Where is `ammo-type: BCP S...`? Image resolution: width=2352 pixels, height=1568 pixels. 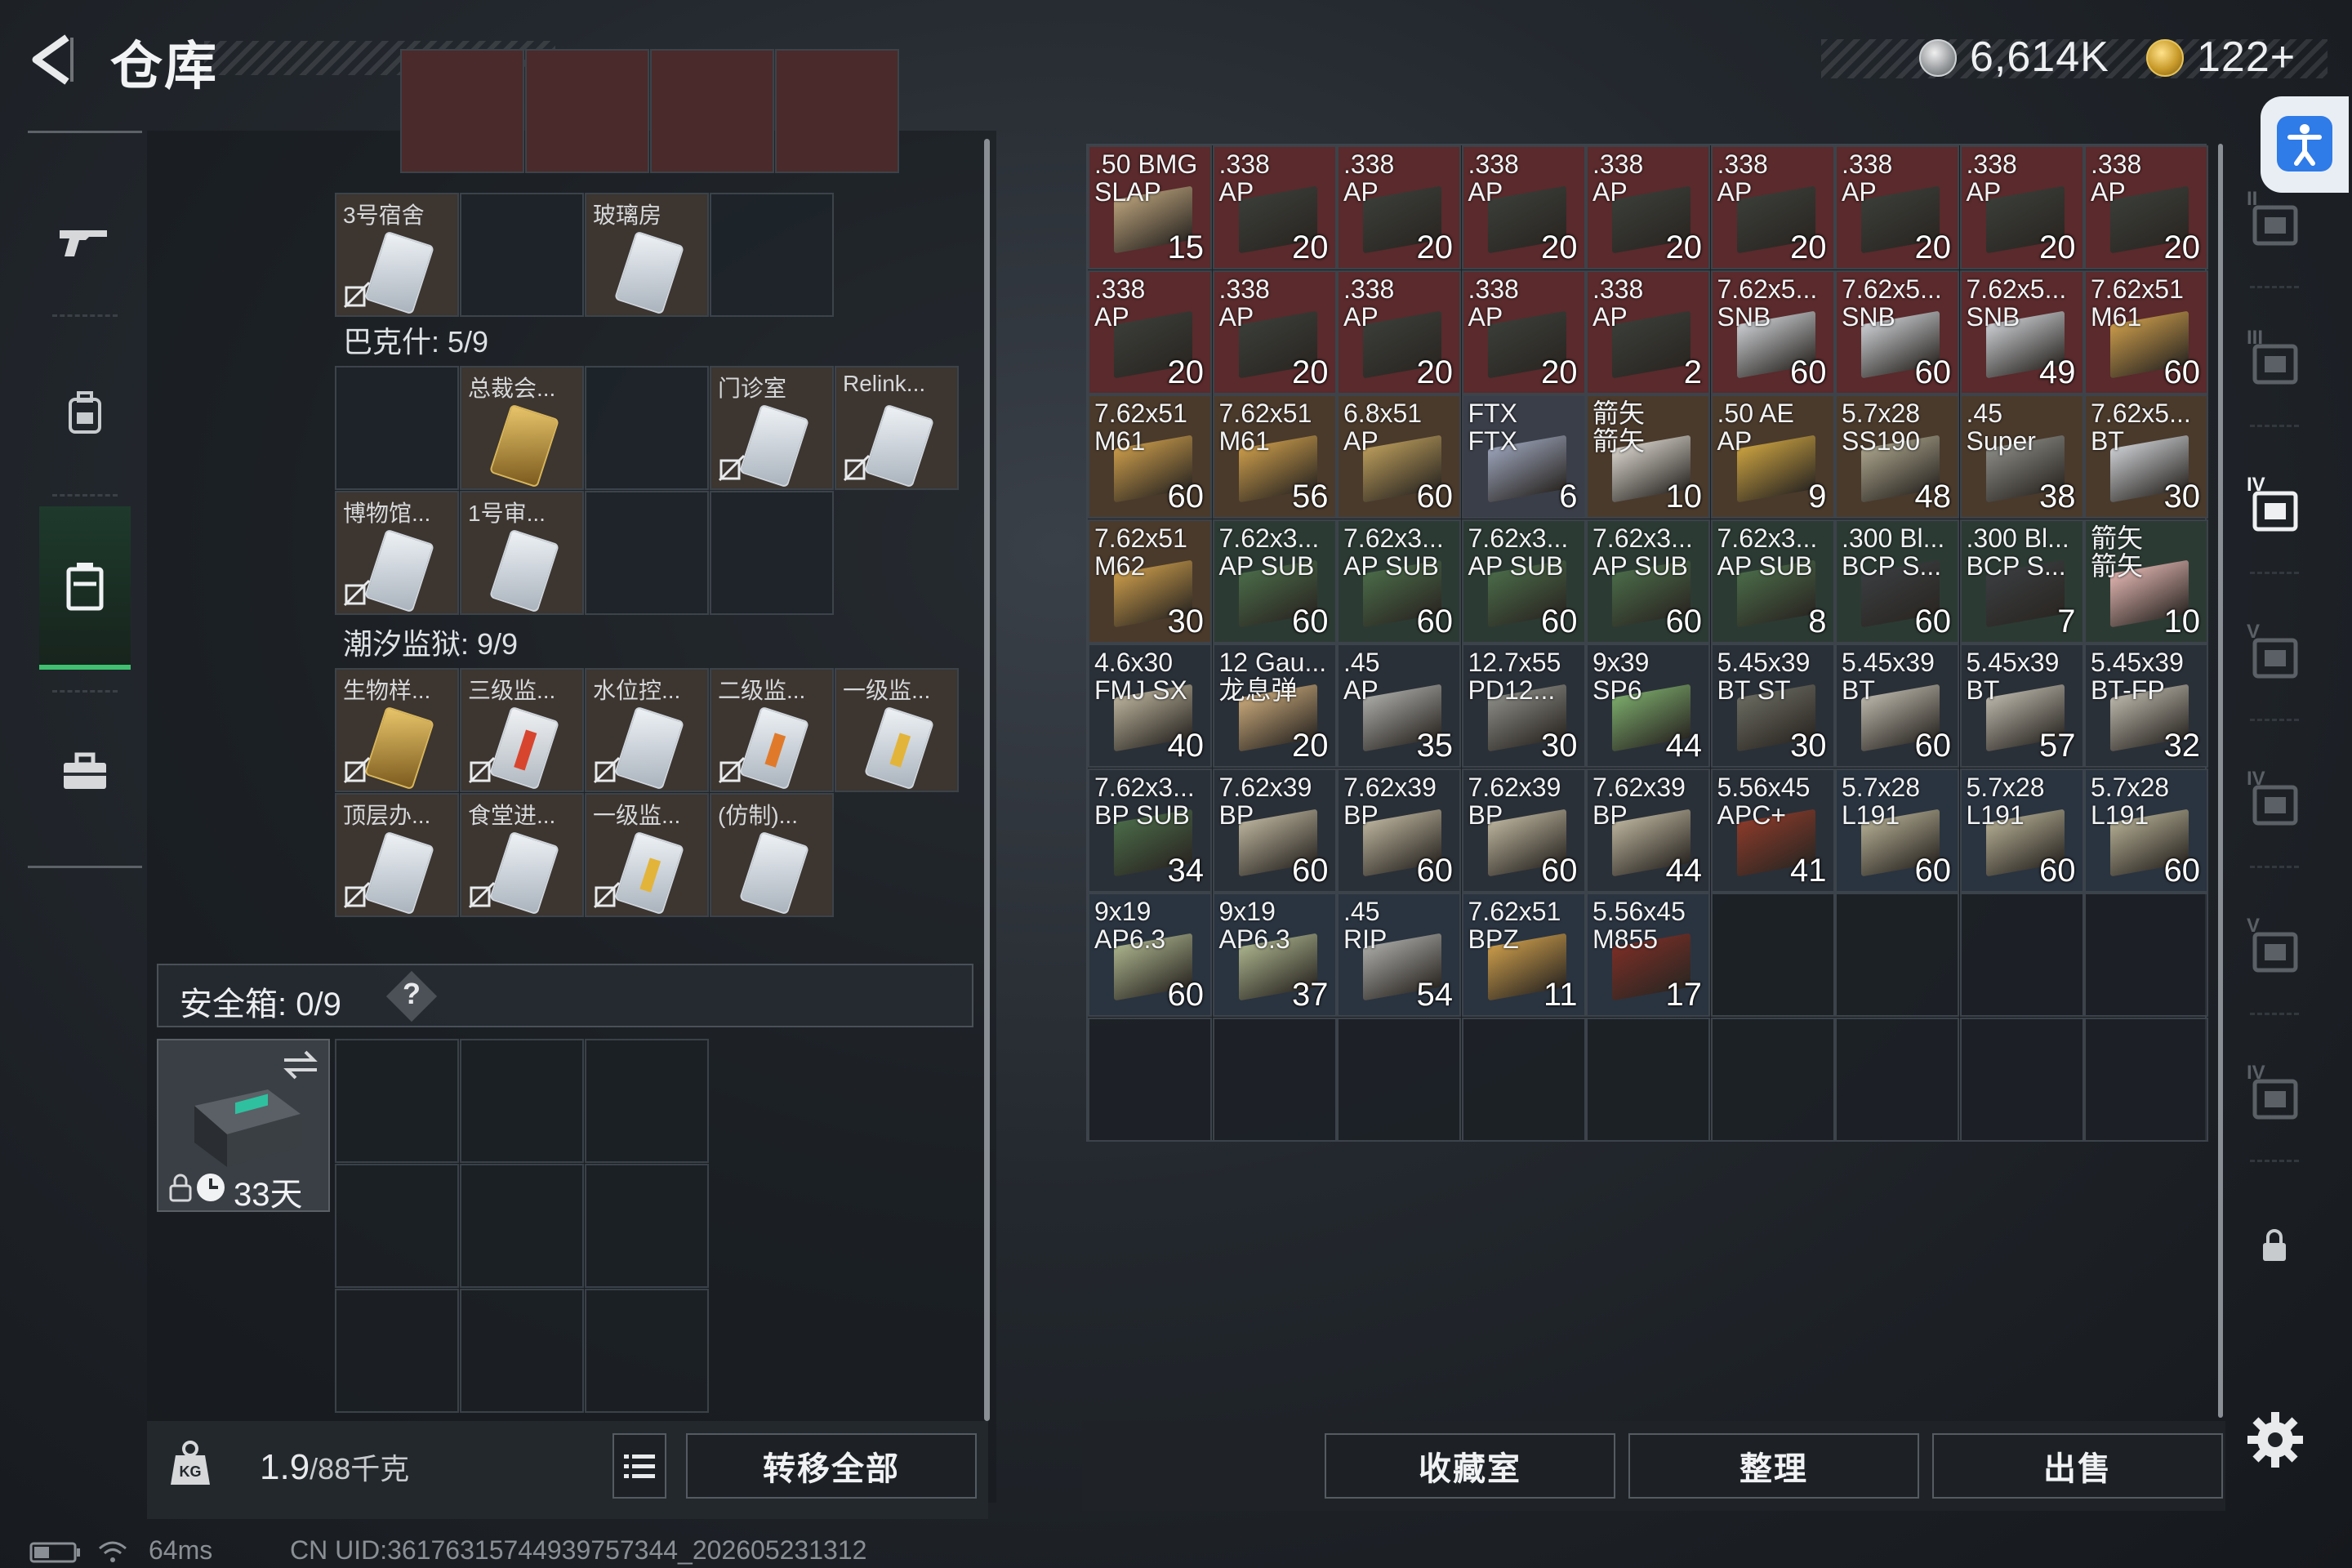 ammo-type: BCP S... is located at coordinates (1892, 565).